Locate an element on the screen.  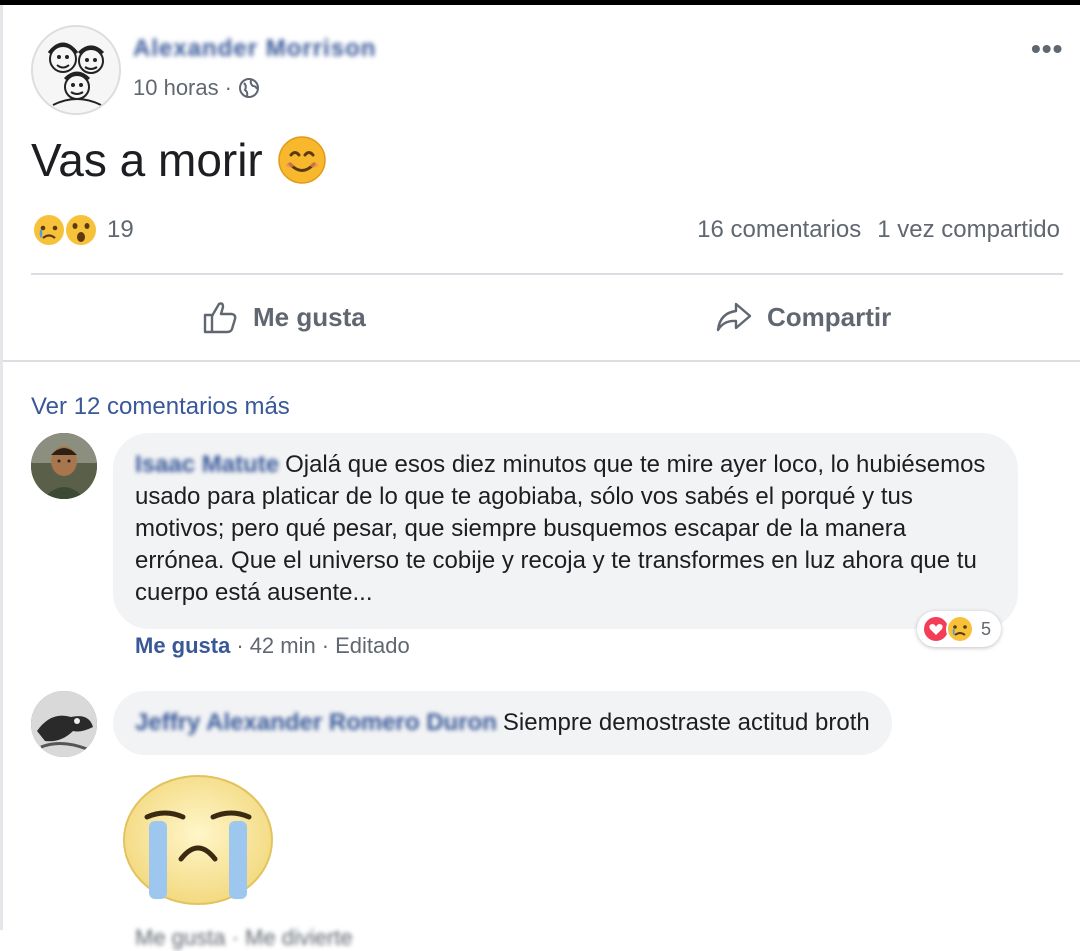
share-arrow-icon is located at coordinates (734, 317).